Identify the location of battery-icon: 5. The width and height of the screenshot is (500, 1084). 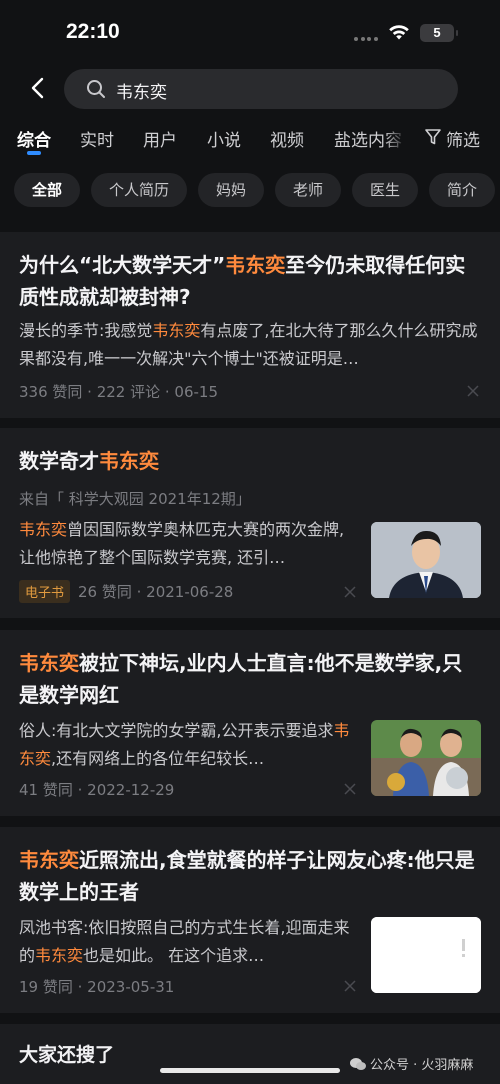
(439, 33).